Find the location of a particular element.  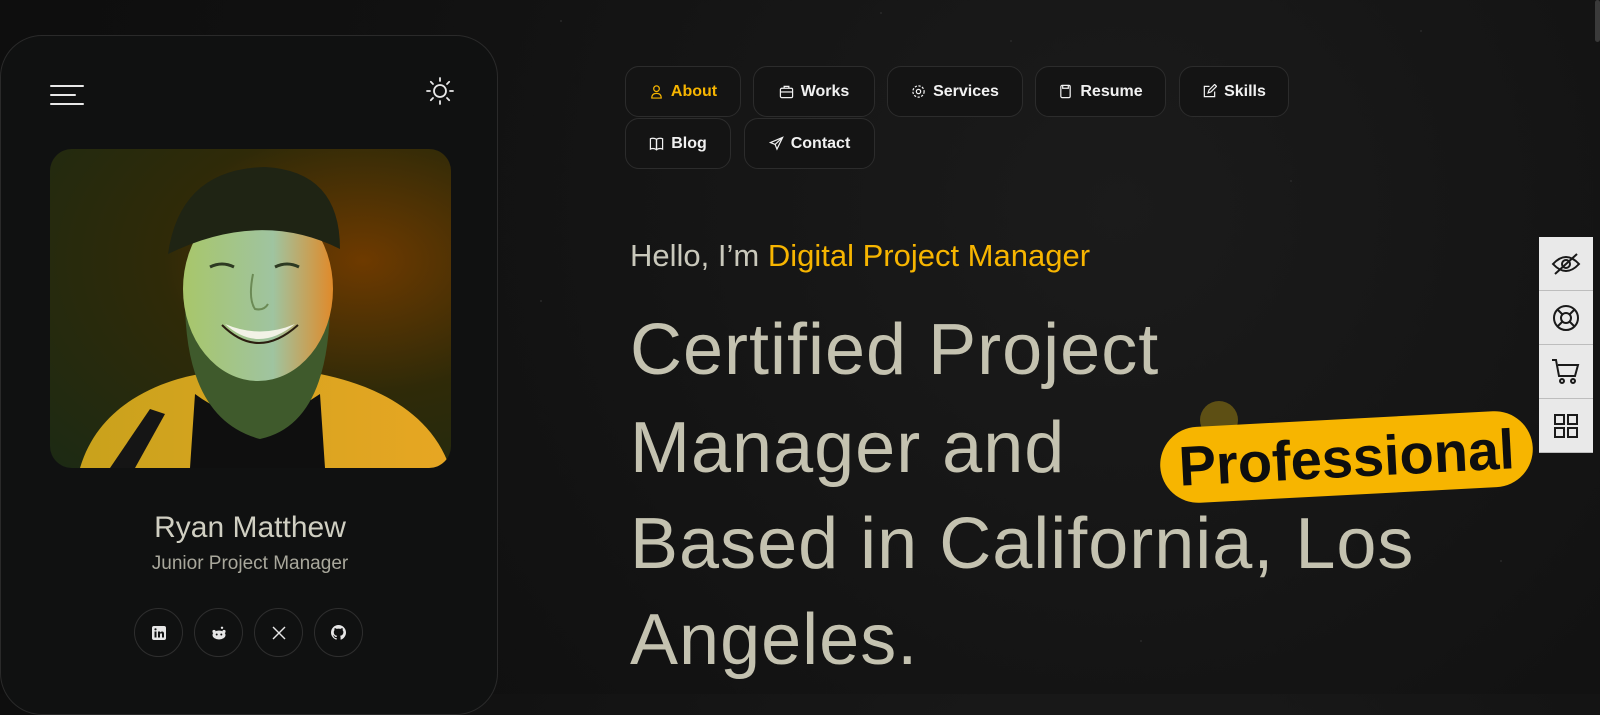

hero-greeting-text: Hello, I’m is located at coordinates (695, 255).